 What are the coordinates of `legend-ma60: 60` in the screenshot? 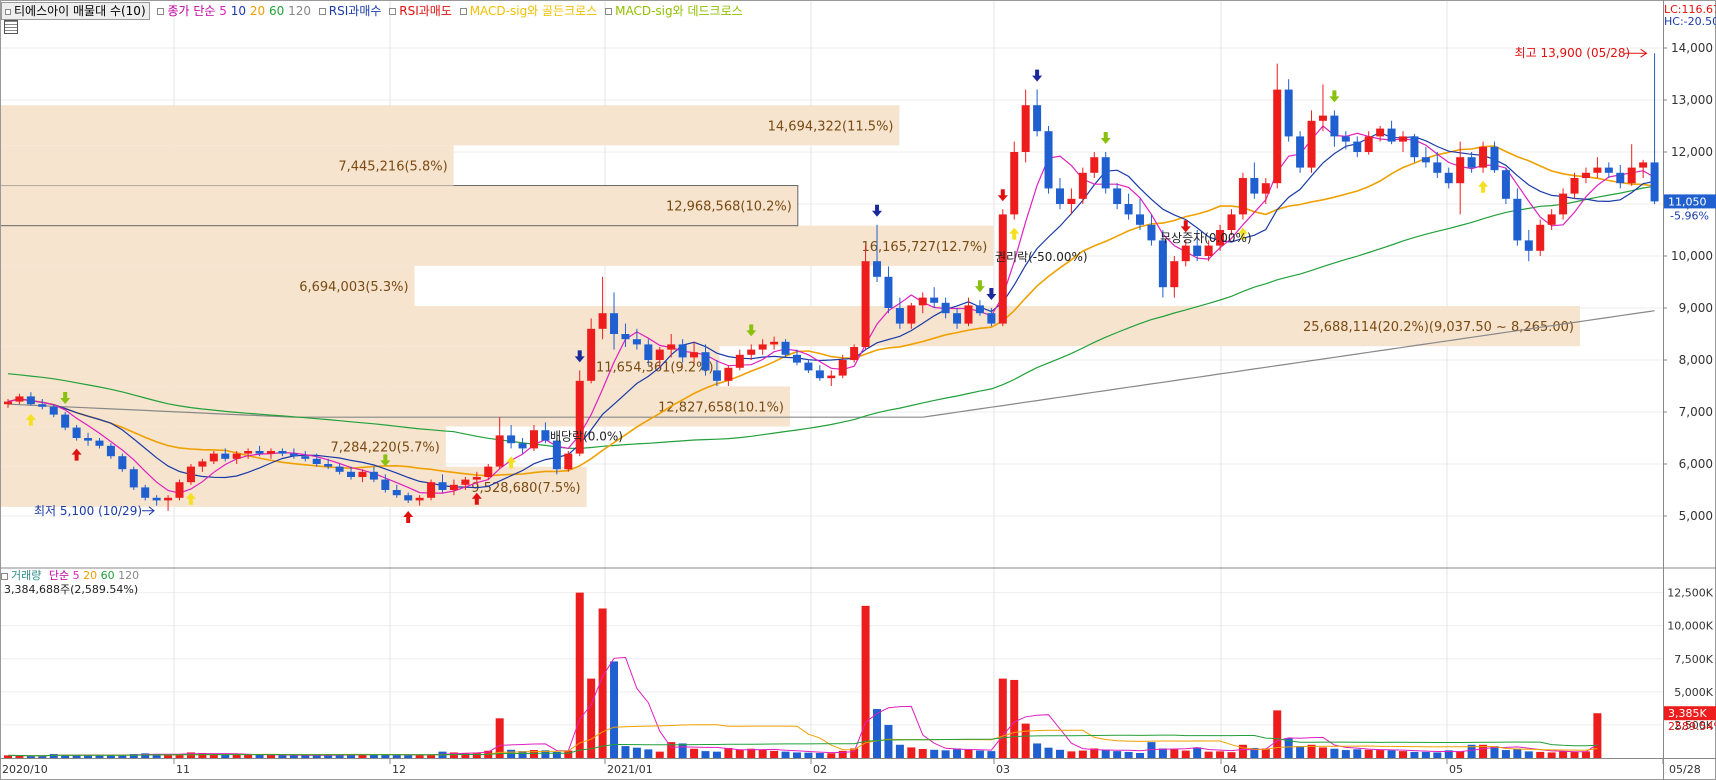 It's located at (276, 11).